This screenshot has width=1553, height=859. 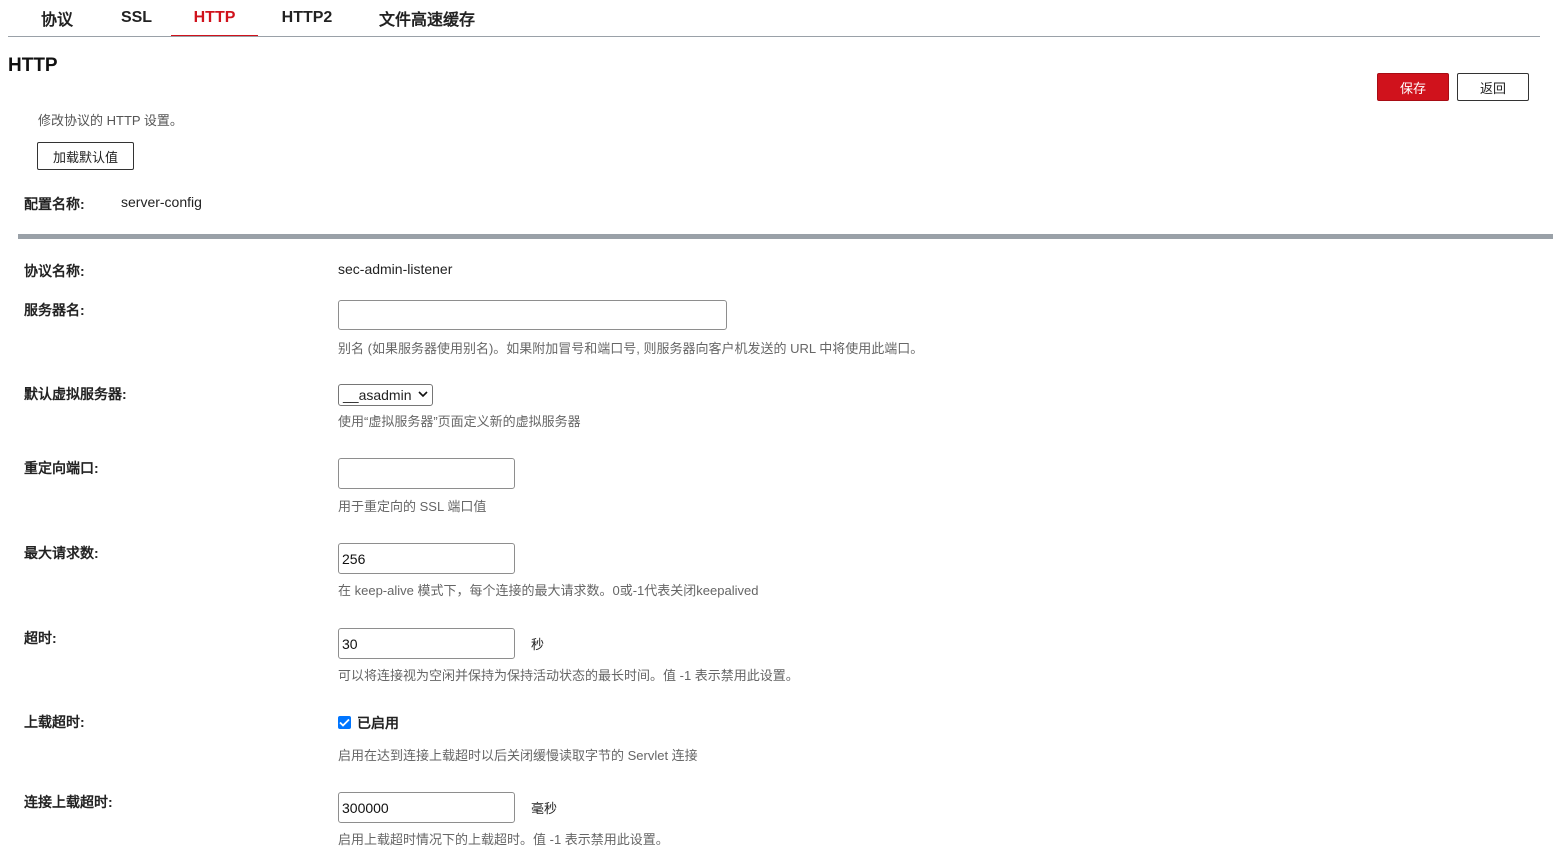 What do you see at coordinates (54, 204) in the screenshot?
I see `config-name-label: 配置名称:` at bounding box center [54, 204].